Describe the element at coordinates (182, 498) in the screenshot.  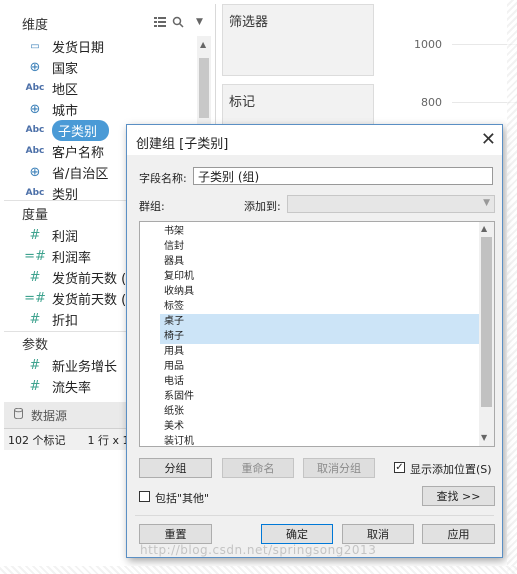
I see `include-other-label: 包括"其他"` at that location.